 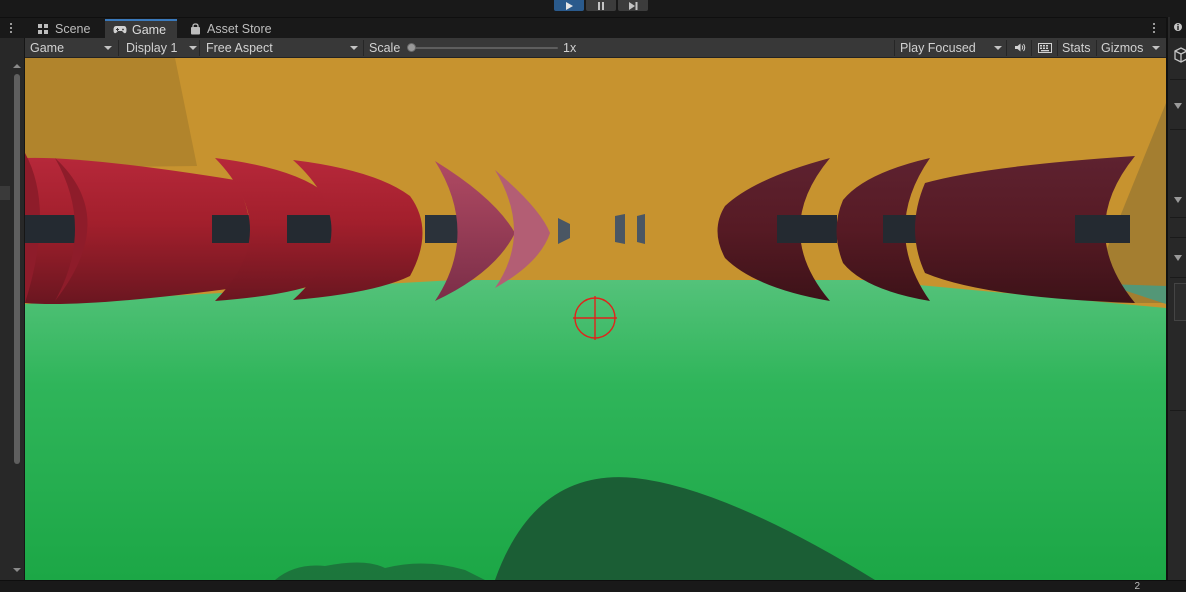 What do you see at coordinates (239, 47) in the screenshot?
I see `aspect-value: Free Aspect` at bounding box center [239, 47].